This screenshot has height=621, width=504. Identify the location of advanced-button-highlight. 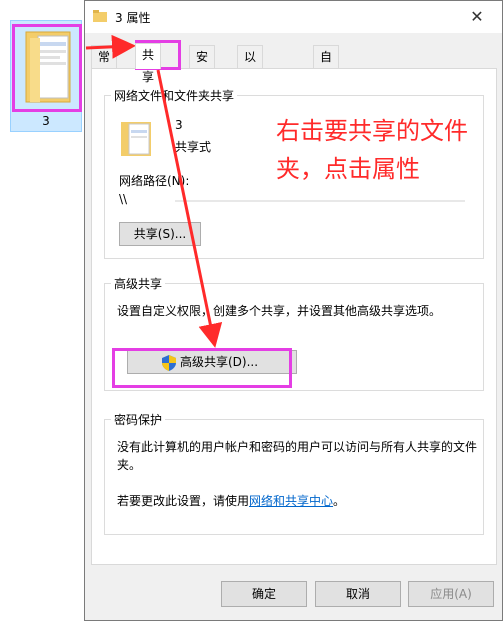
(202, 368).